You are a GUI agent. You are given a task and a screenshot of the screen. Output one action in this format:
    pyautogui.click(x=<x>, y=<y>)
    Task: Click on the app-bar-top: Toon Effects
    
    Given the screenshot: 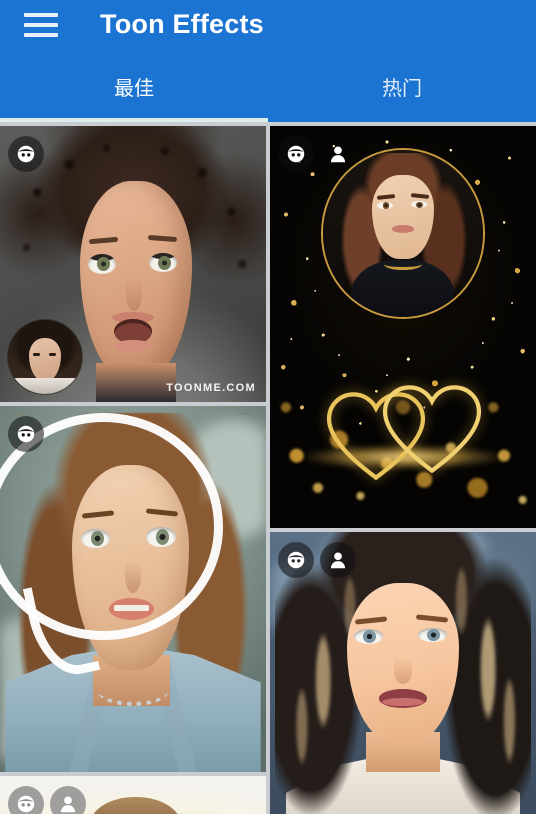 What is the action you would take?
    pyautogui.click(x=268, y=31)
    